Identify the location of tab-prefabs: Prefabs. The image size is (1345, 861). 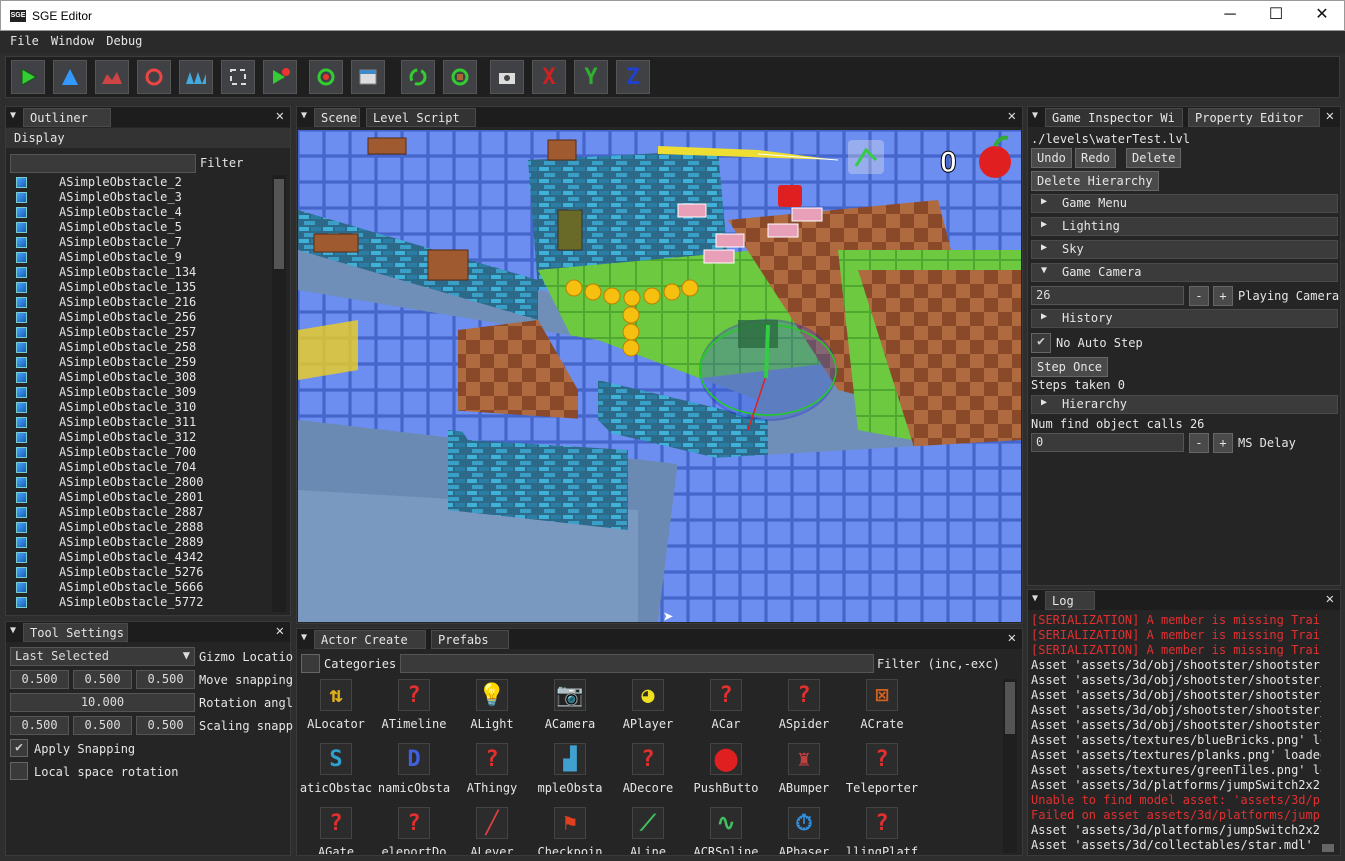
(470, 639).